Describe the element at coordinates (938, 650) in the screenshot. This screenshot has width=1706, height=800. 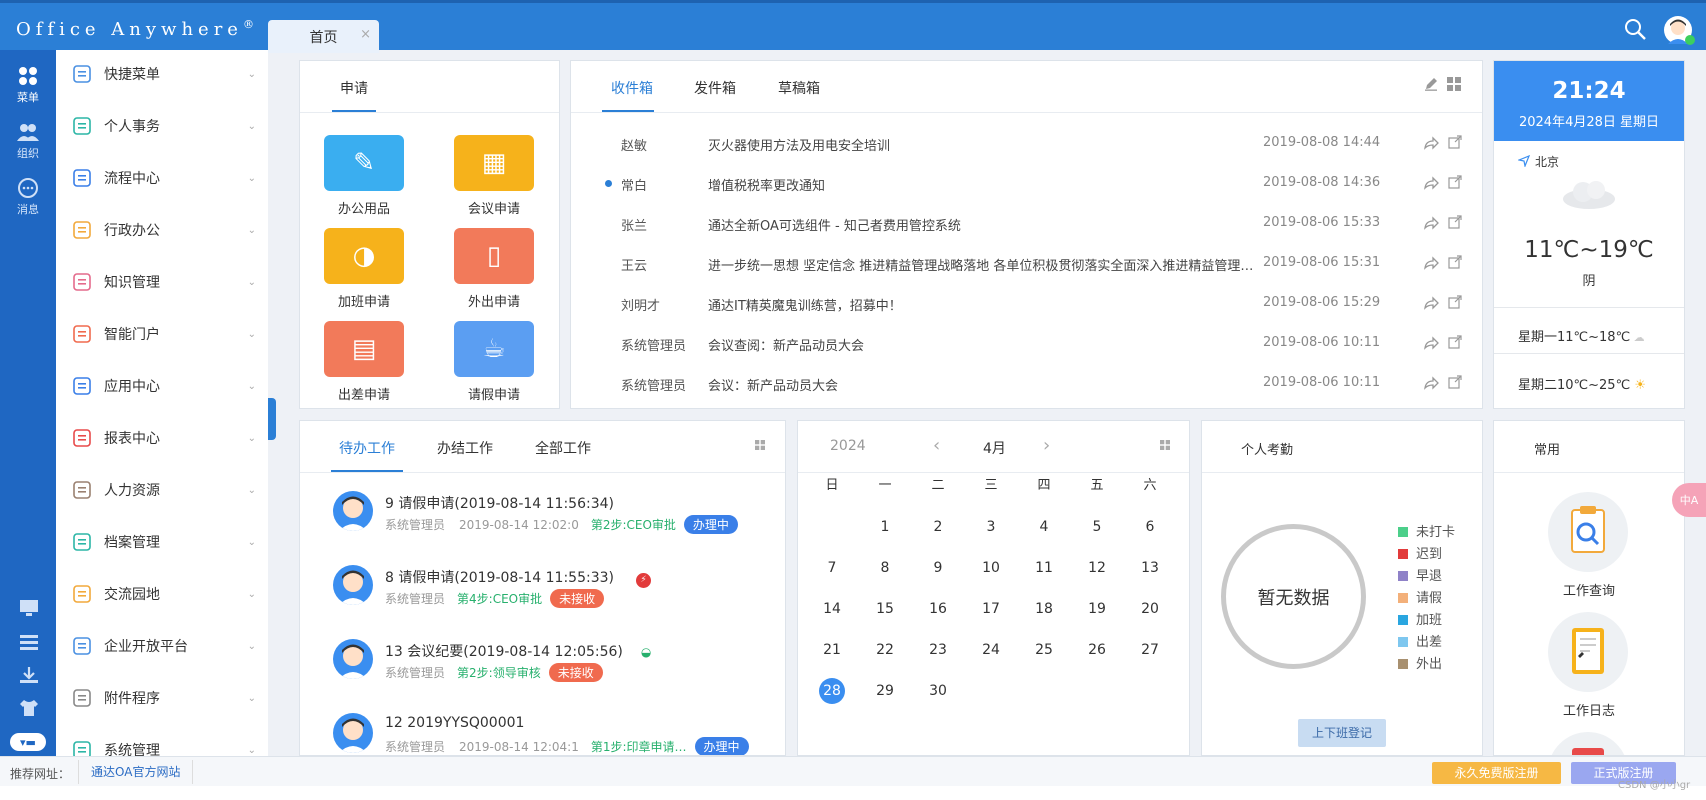
I see `calendar-day: 23` at that location.